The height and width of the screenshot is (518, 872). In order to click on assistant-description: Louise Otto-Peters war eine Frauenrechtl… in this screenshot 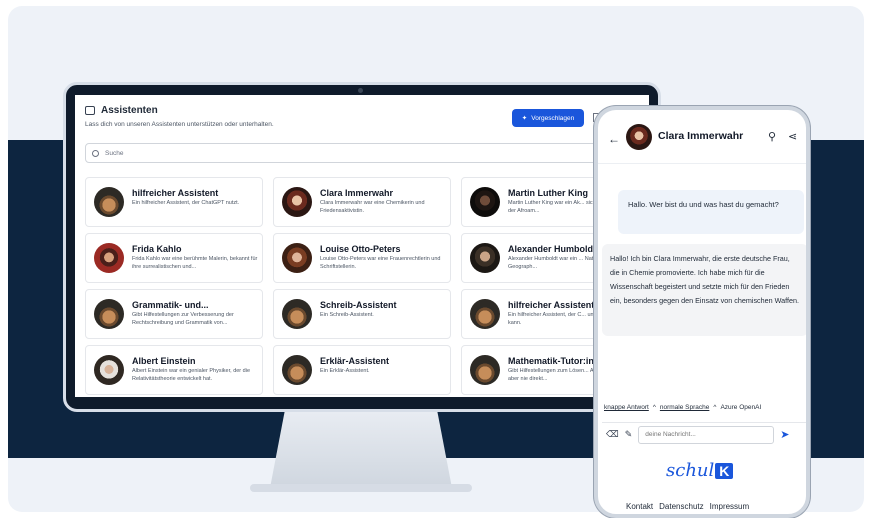, I will do `click(380, 263)`.